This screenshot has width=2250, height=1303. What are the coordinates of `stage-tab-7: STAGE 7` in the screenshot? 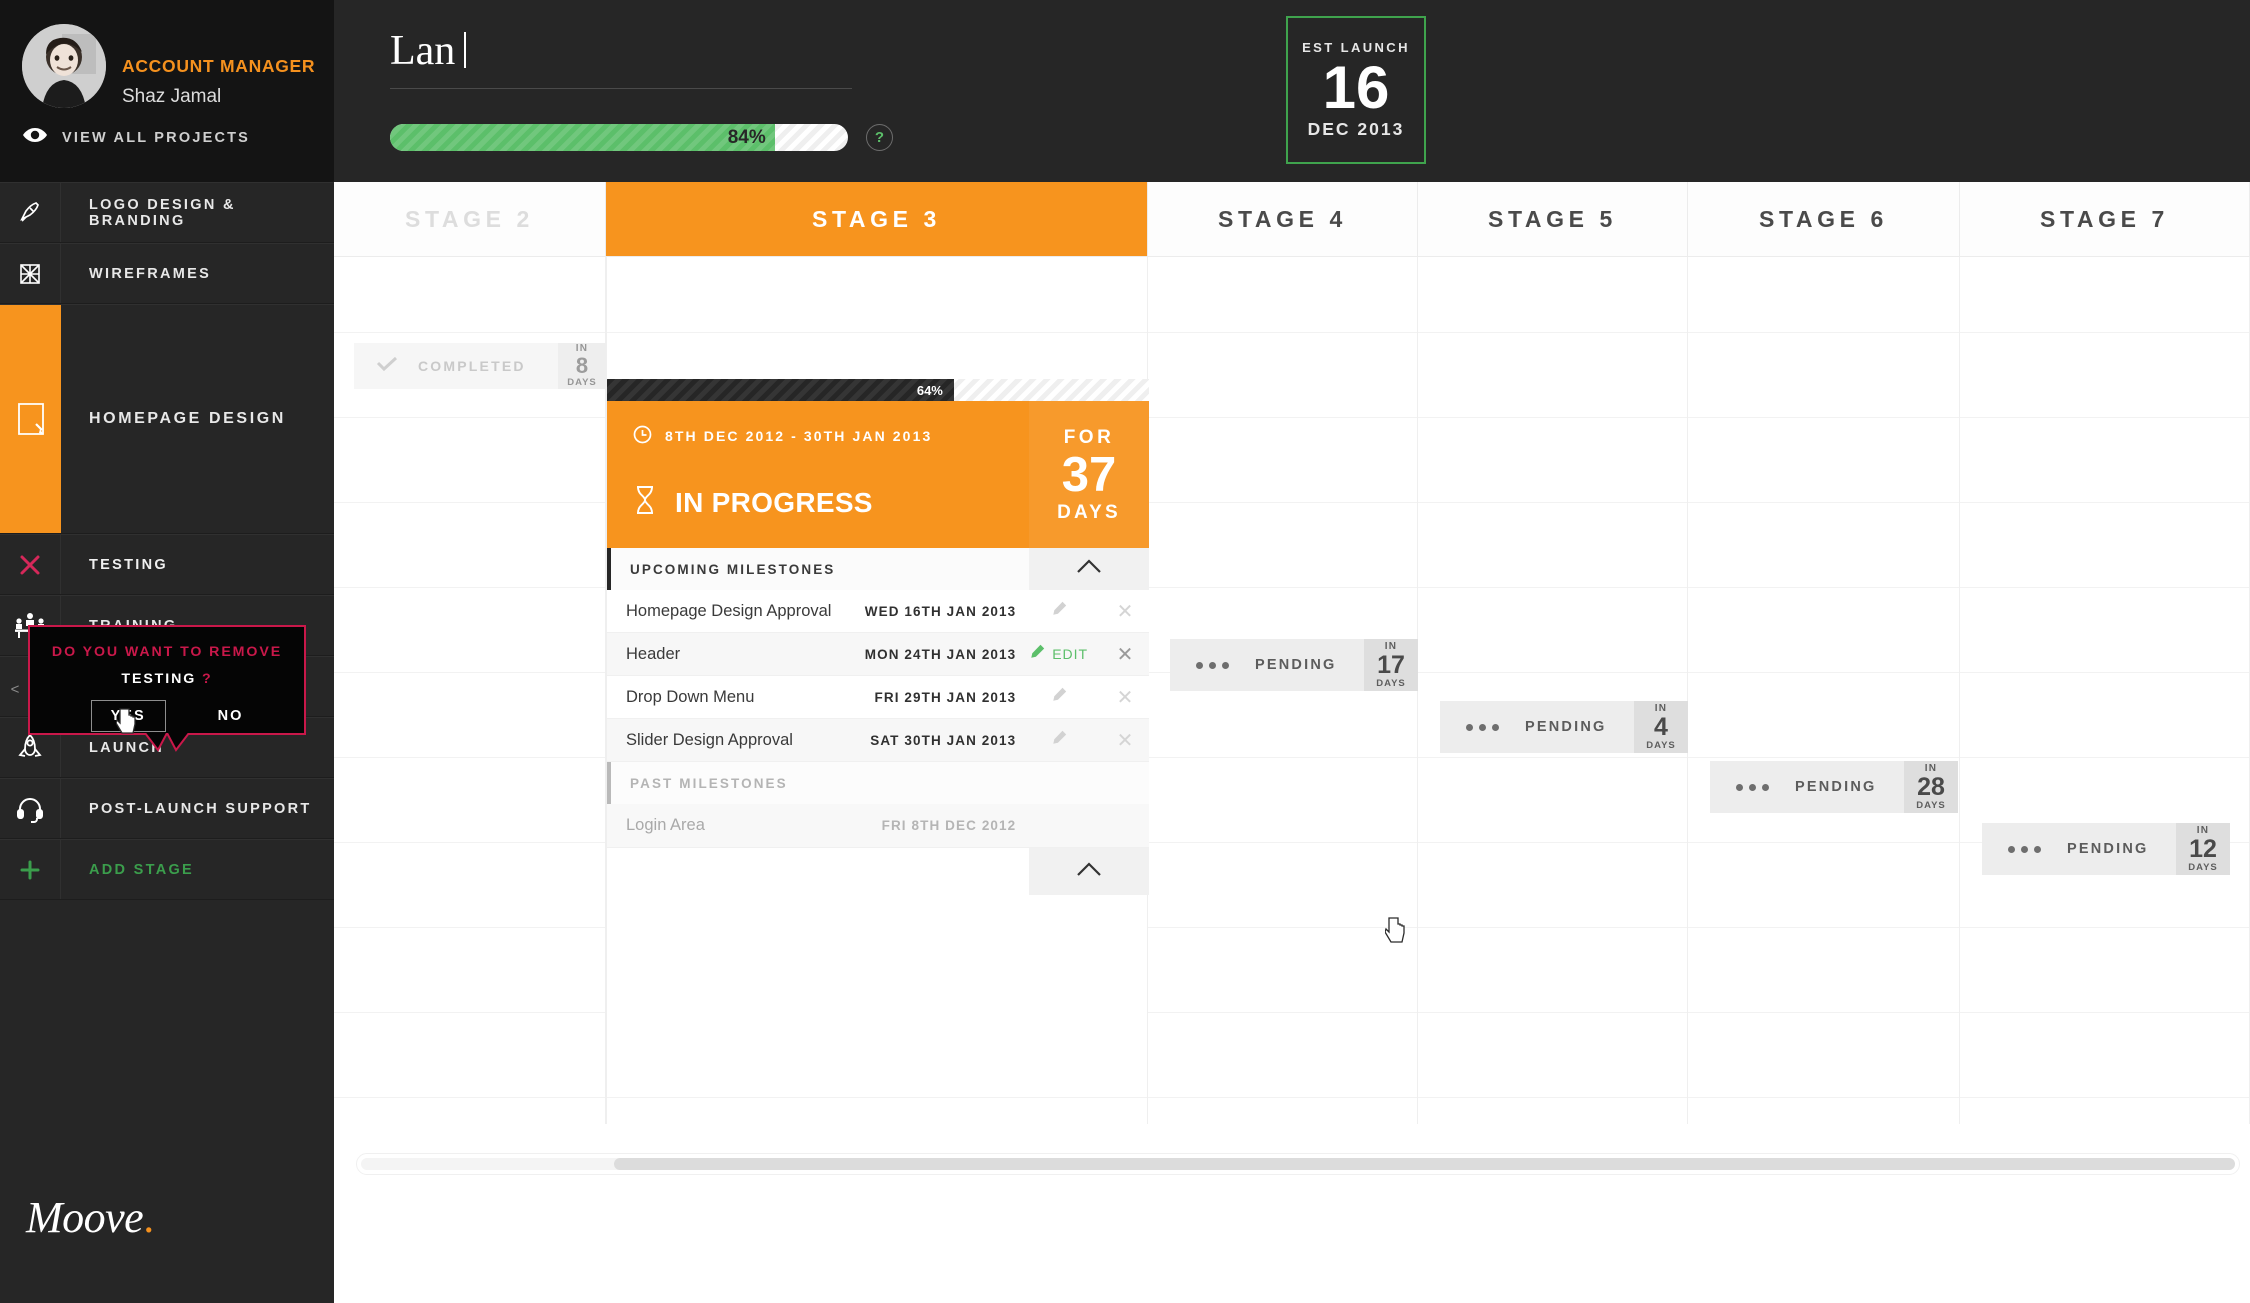 It's located at (2105, 219).